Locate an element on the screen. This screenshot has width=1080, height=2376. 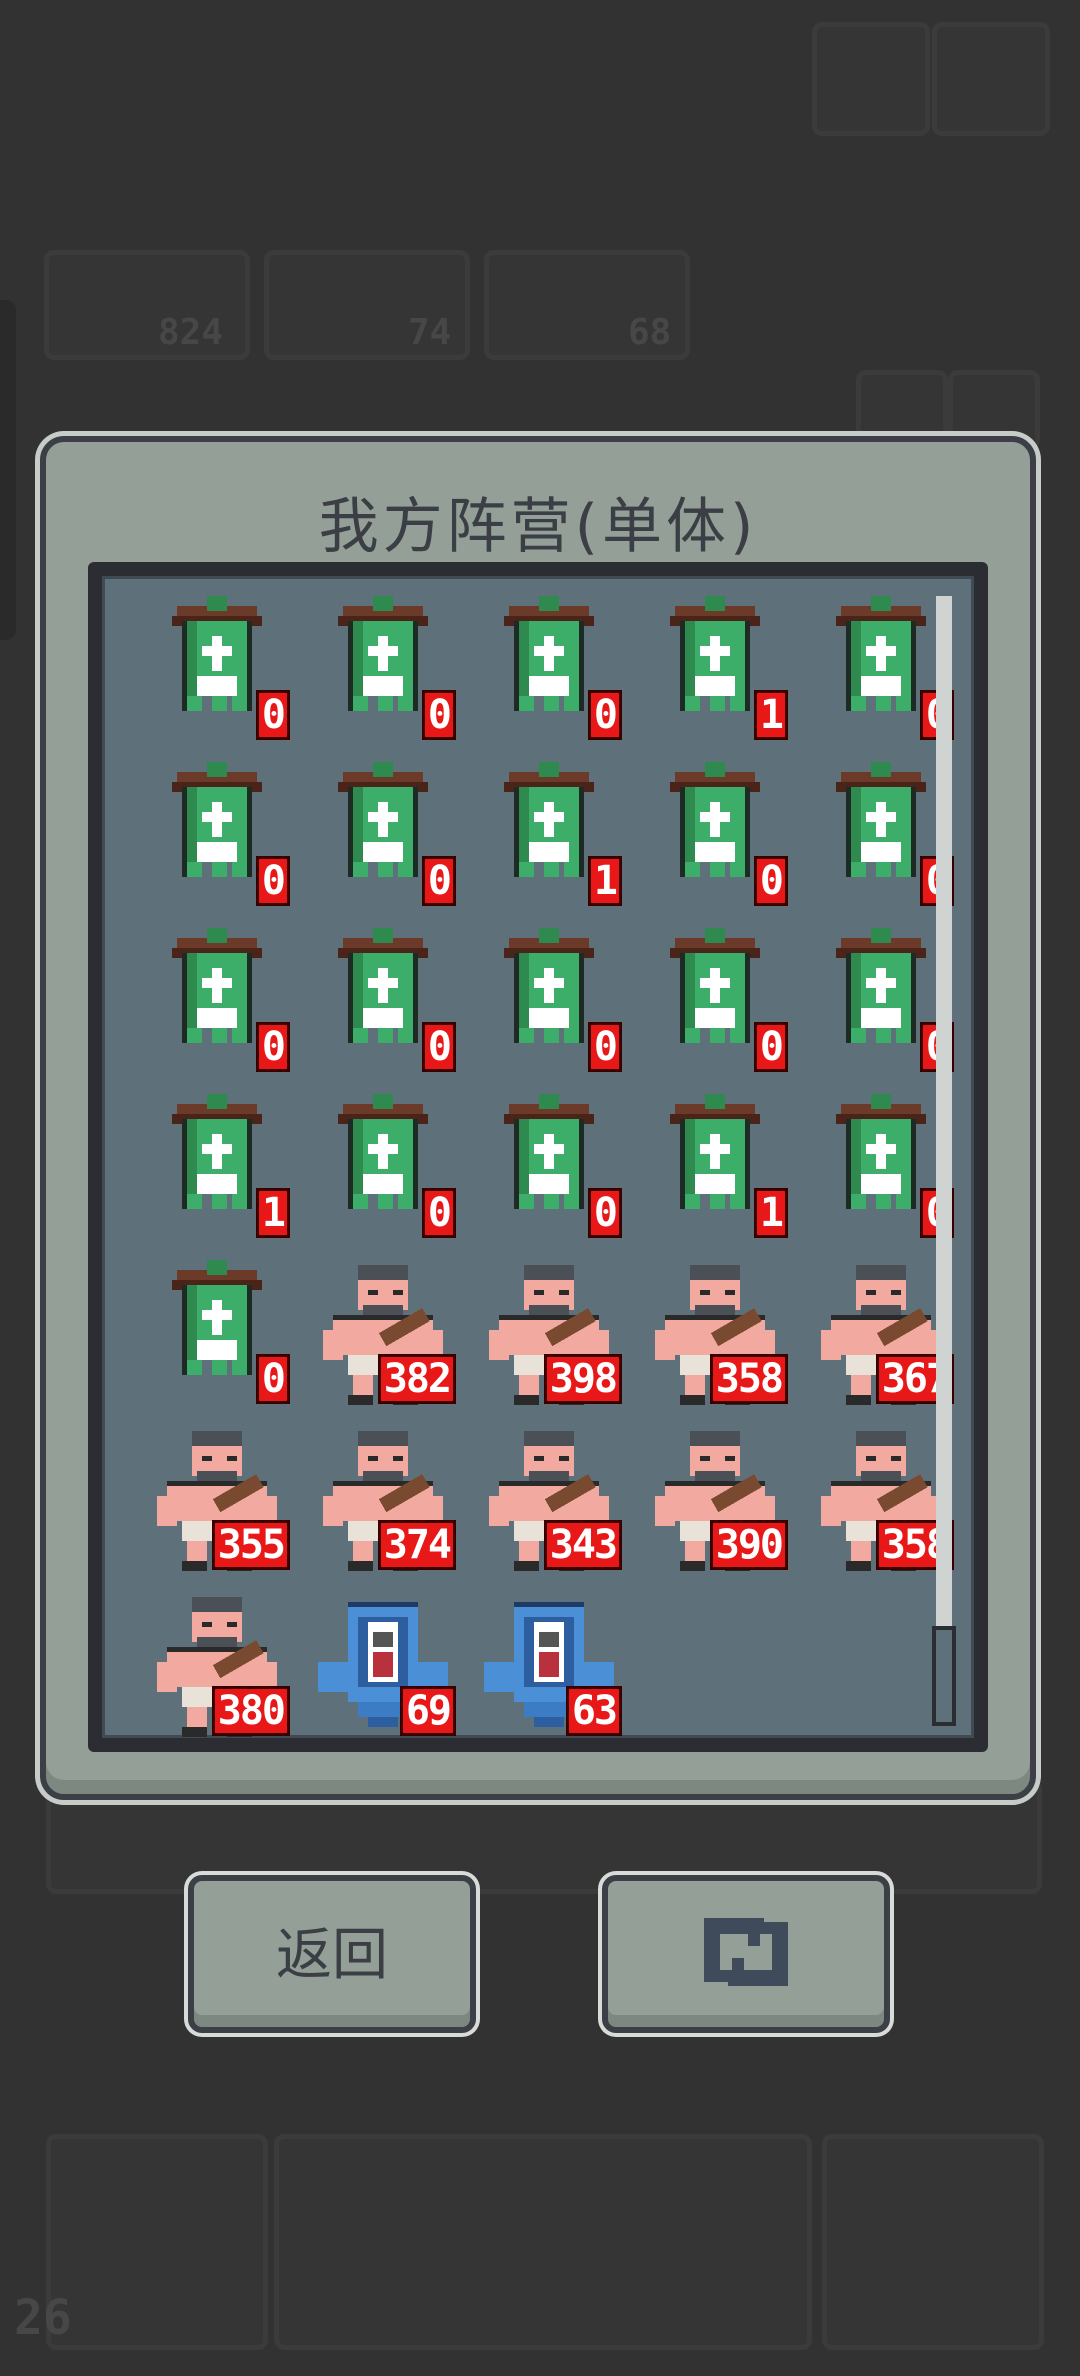
bg-hero-button is located at coordinates (933, 2242).